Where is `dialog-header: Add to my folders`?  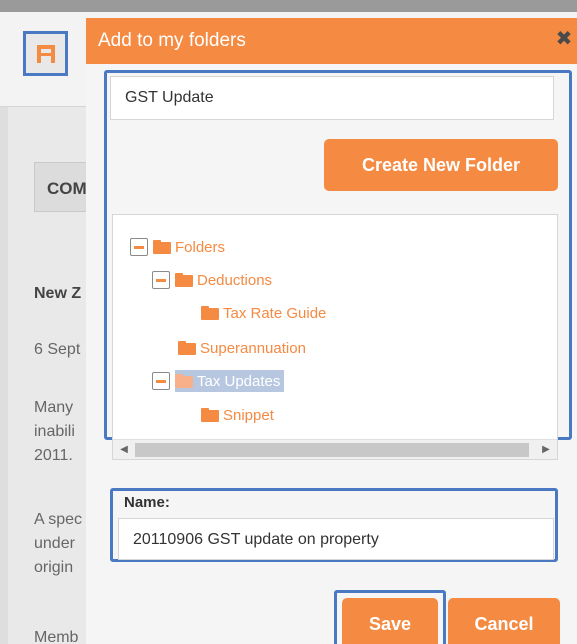
dialog-header: Add to my folders is located at coordinates (331, 41).